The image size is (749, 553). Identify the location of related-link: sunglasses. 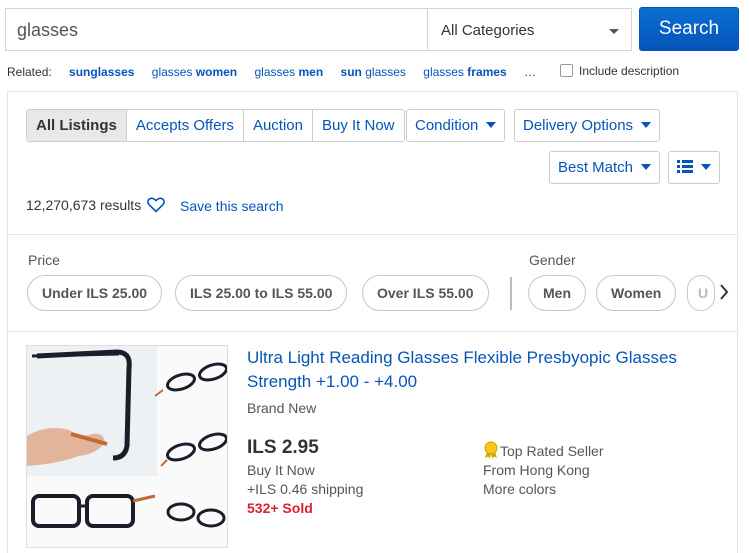
(101, 72).